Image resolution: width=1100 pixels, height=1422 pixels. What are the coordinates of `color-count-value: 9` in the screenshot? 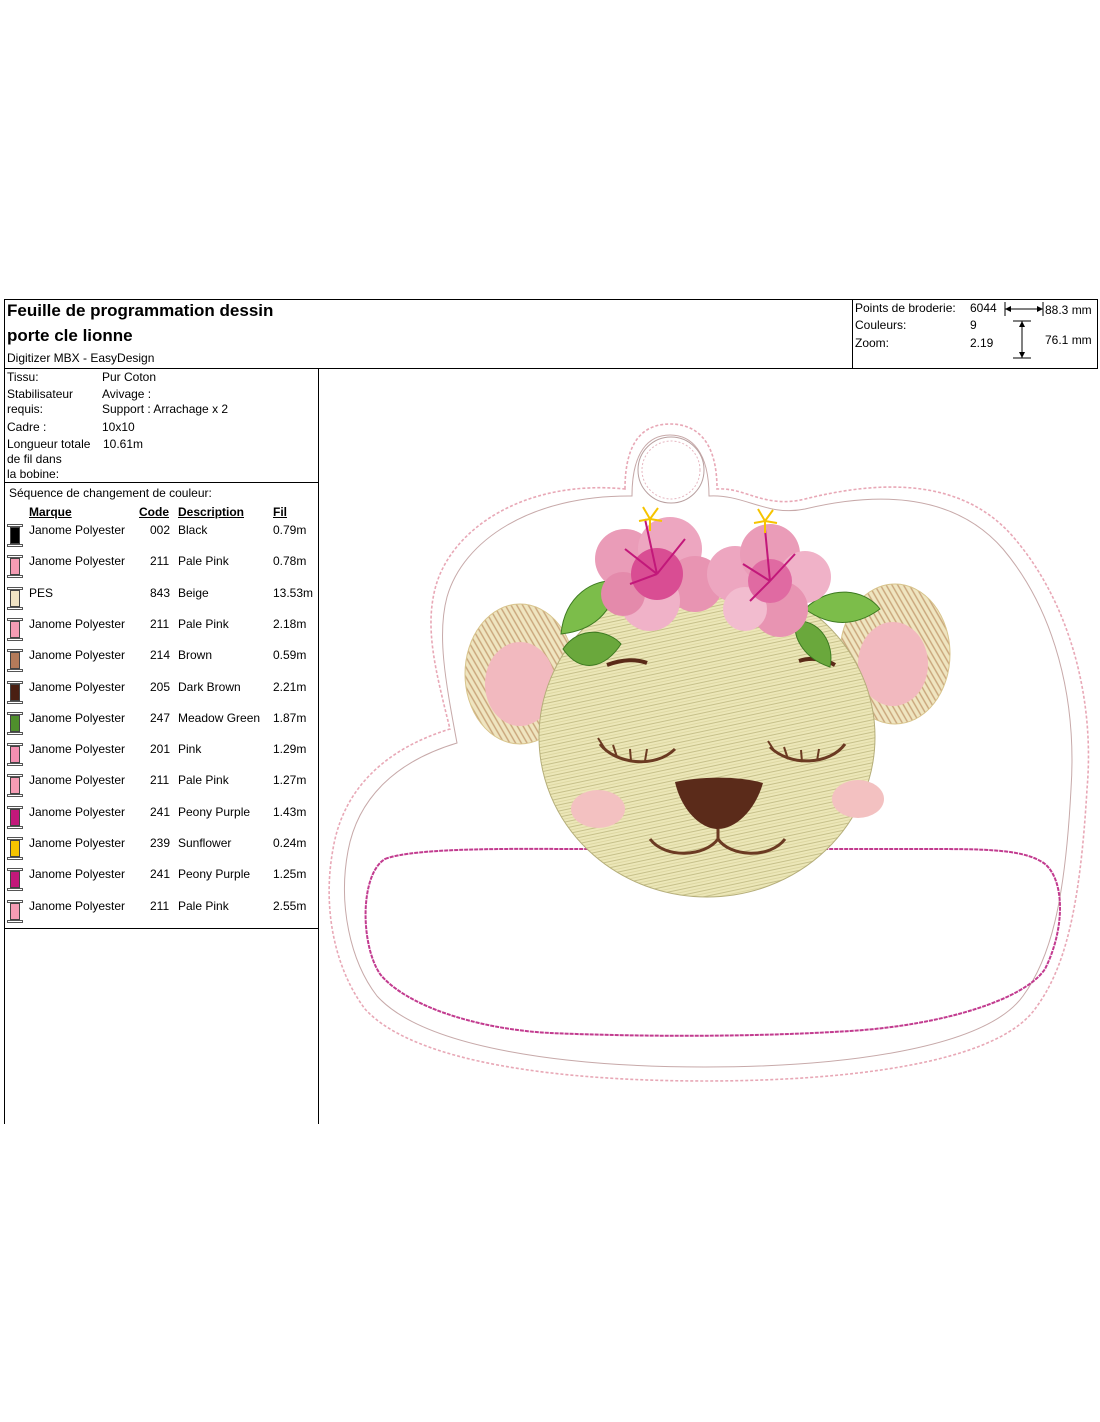 It's located at (973, 325).